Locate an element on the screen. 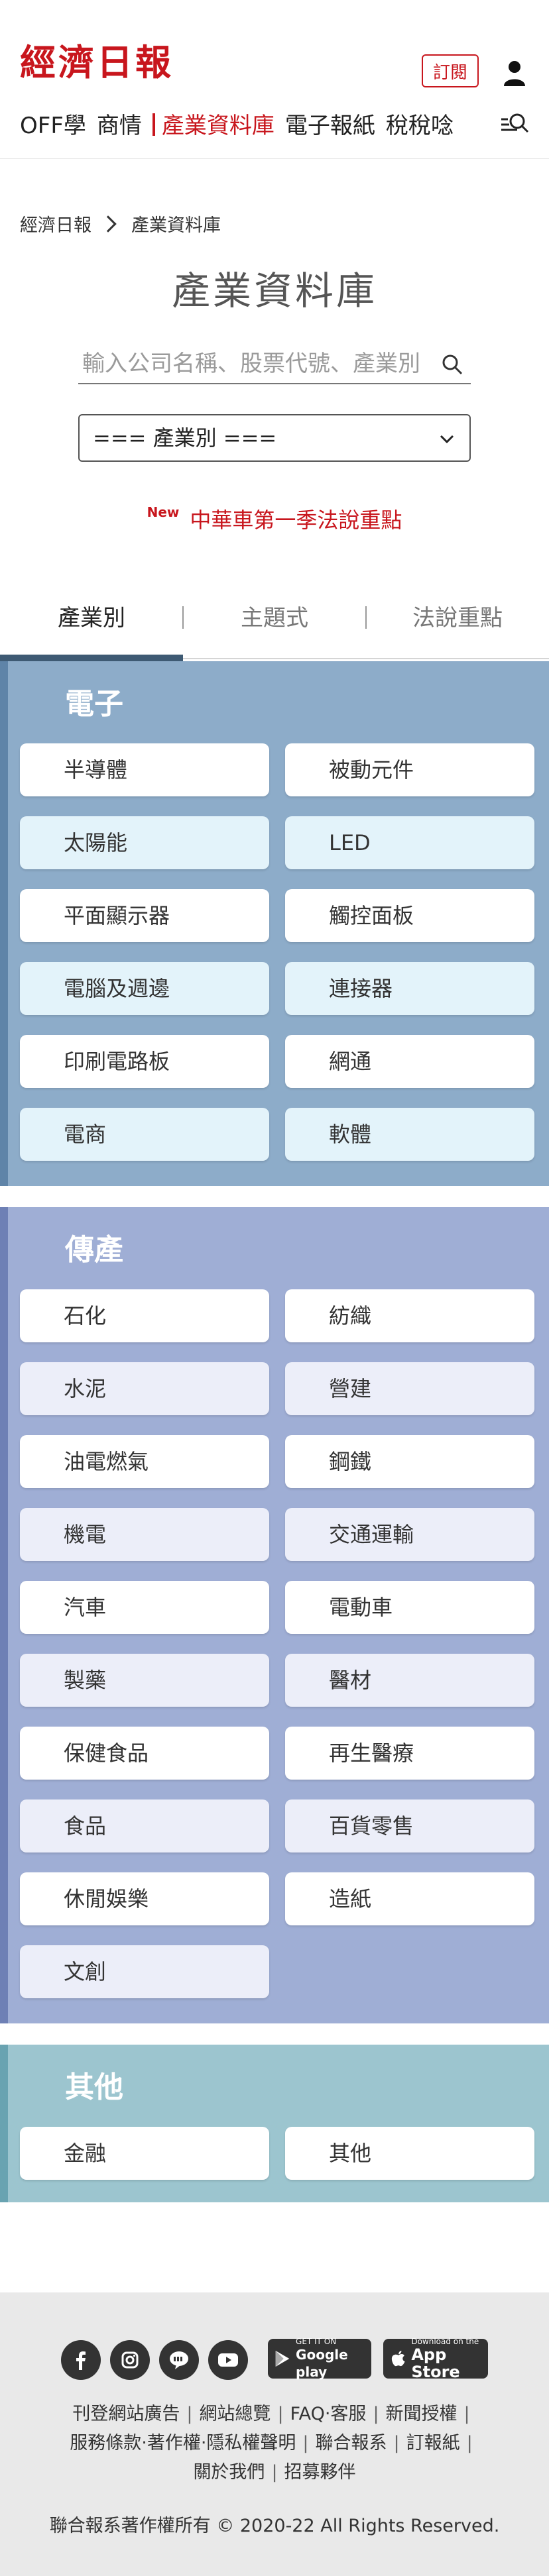 The image size is (549, 2576). category-button: 百貨零售 is located at coordinates (409, 1825).